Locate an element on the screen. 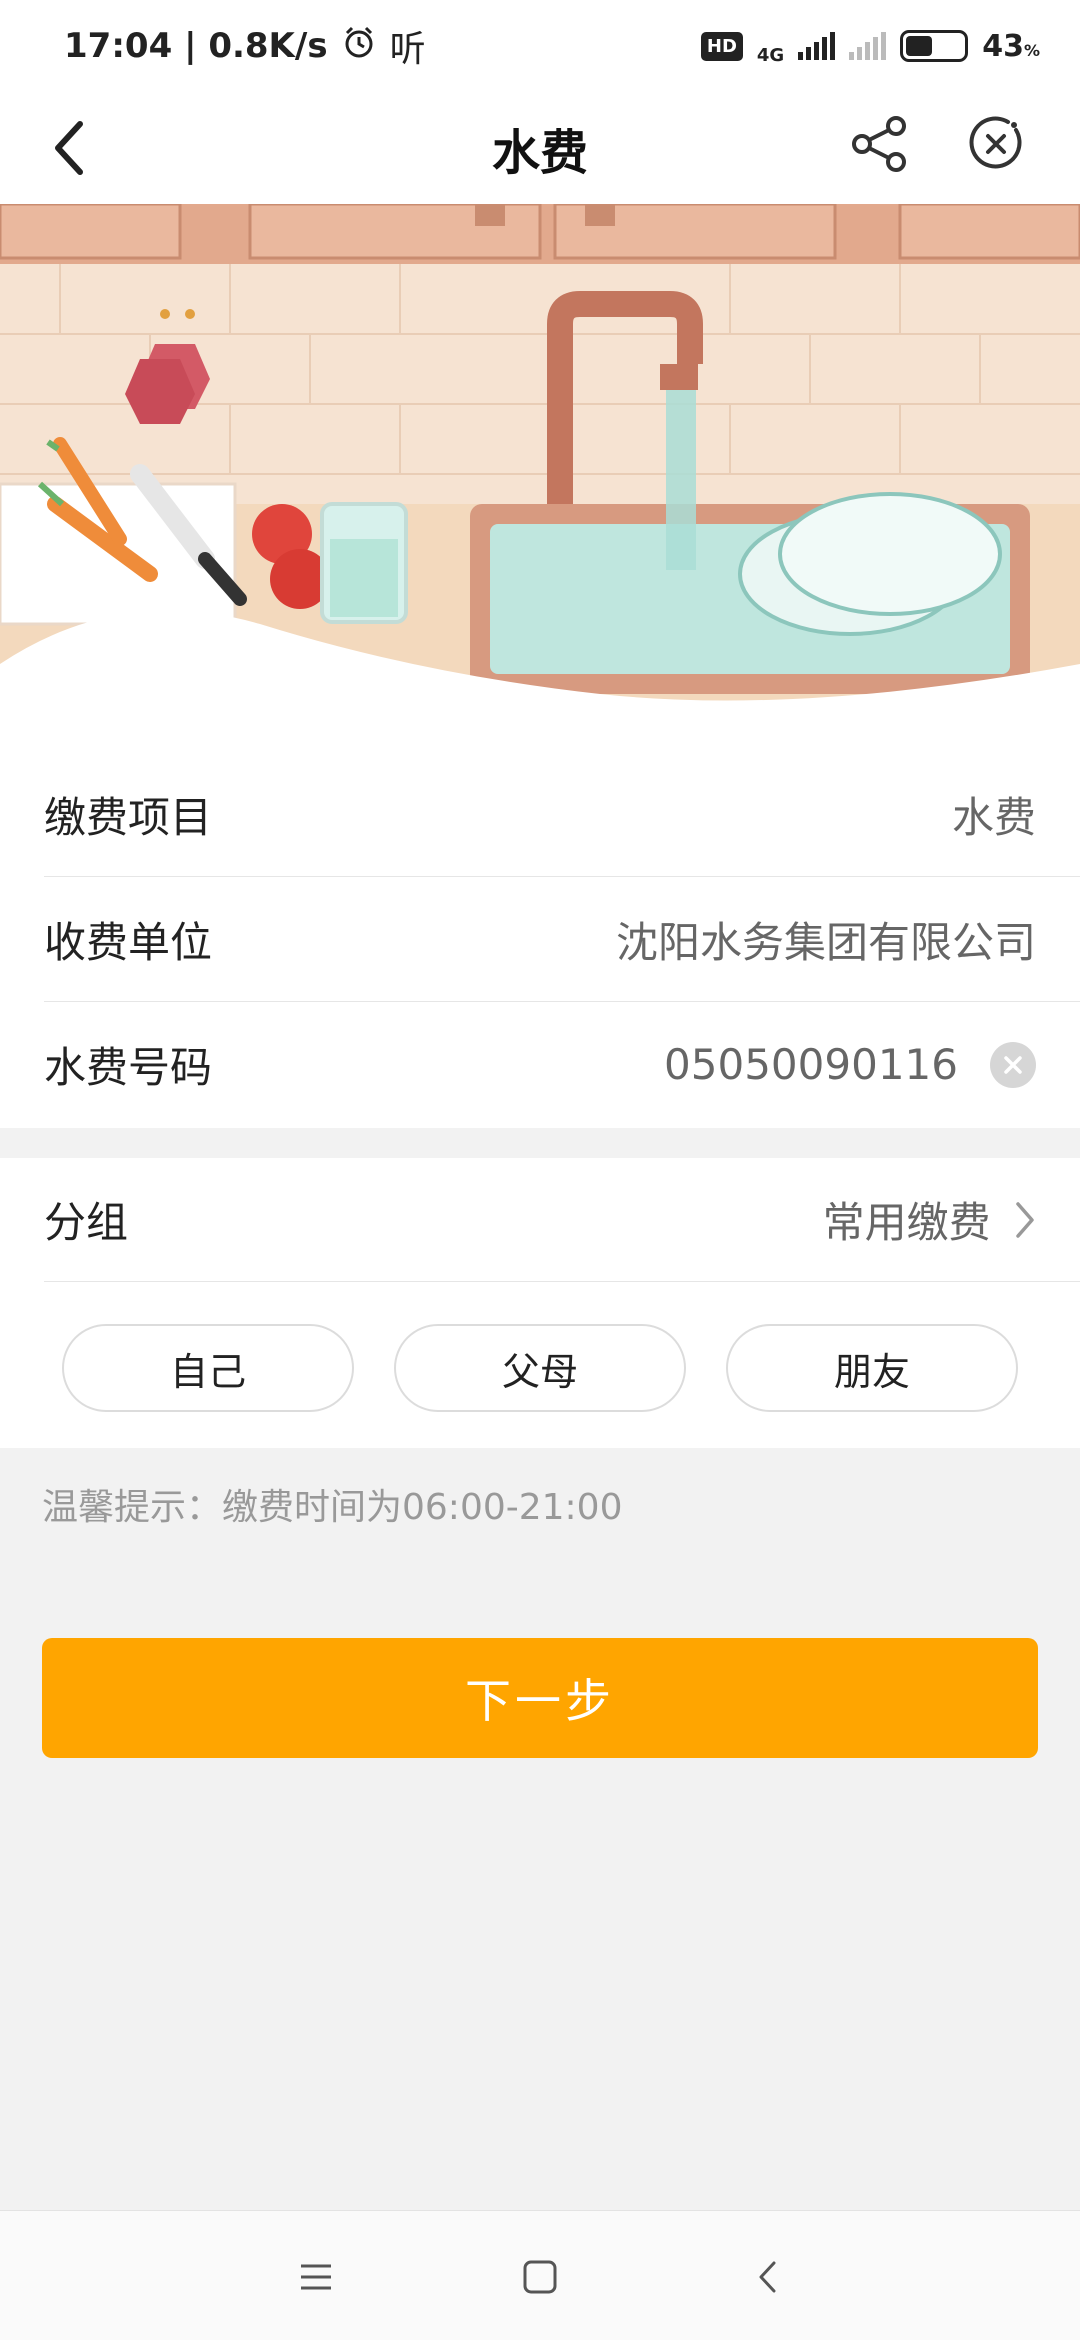 The width and height of the screenshot is (1080, 2340). payment-item-row: 缴费项目 水费 is located at coordinates (562, 814).